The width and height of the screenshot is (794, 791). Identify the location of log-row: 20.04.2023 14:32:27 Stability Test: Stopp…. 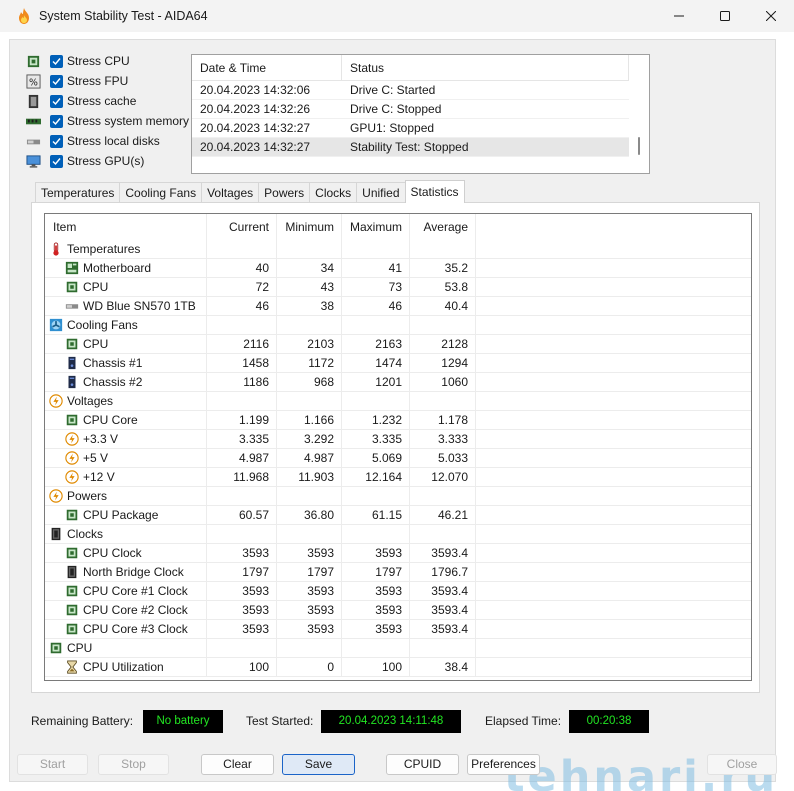
(411, 147).